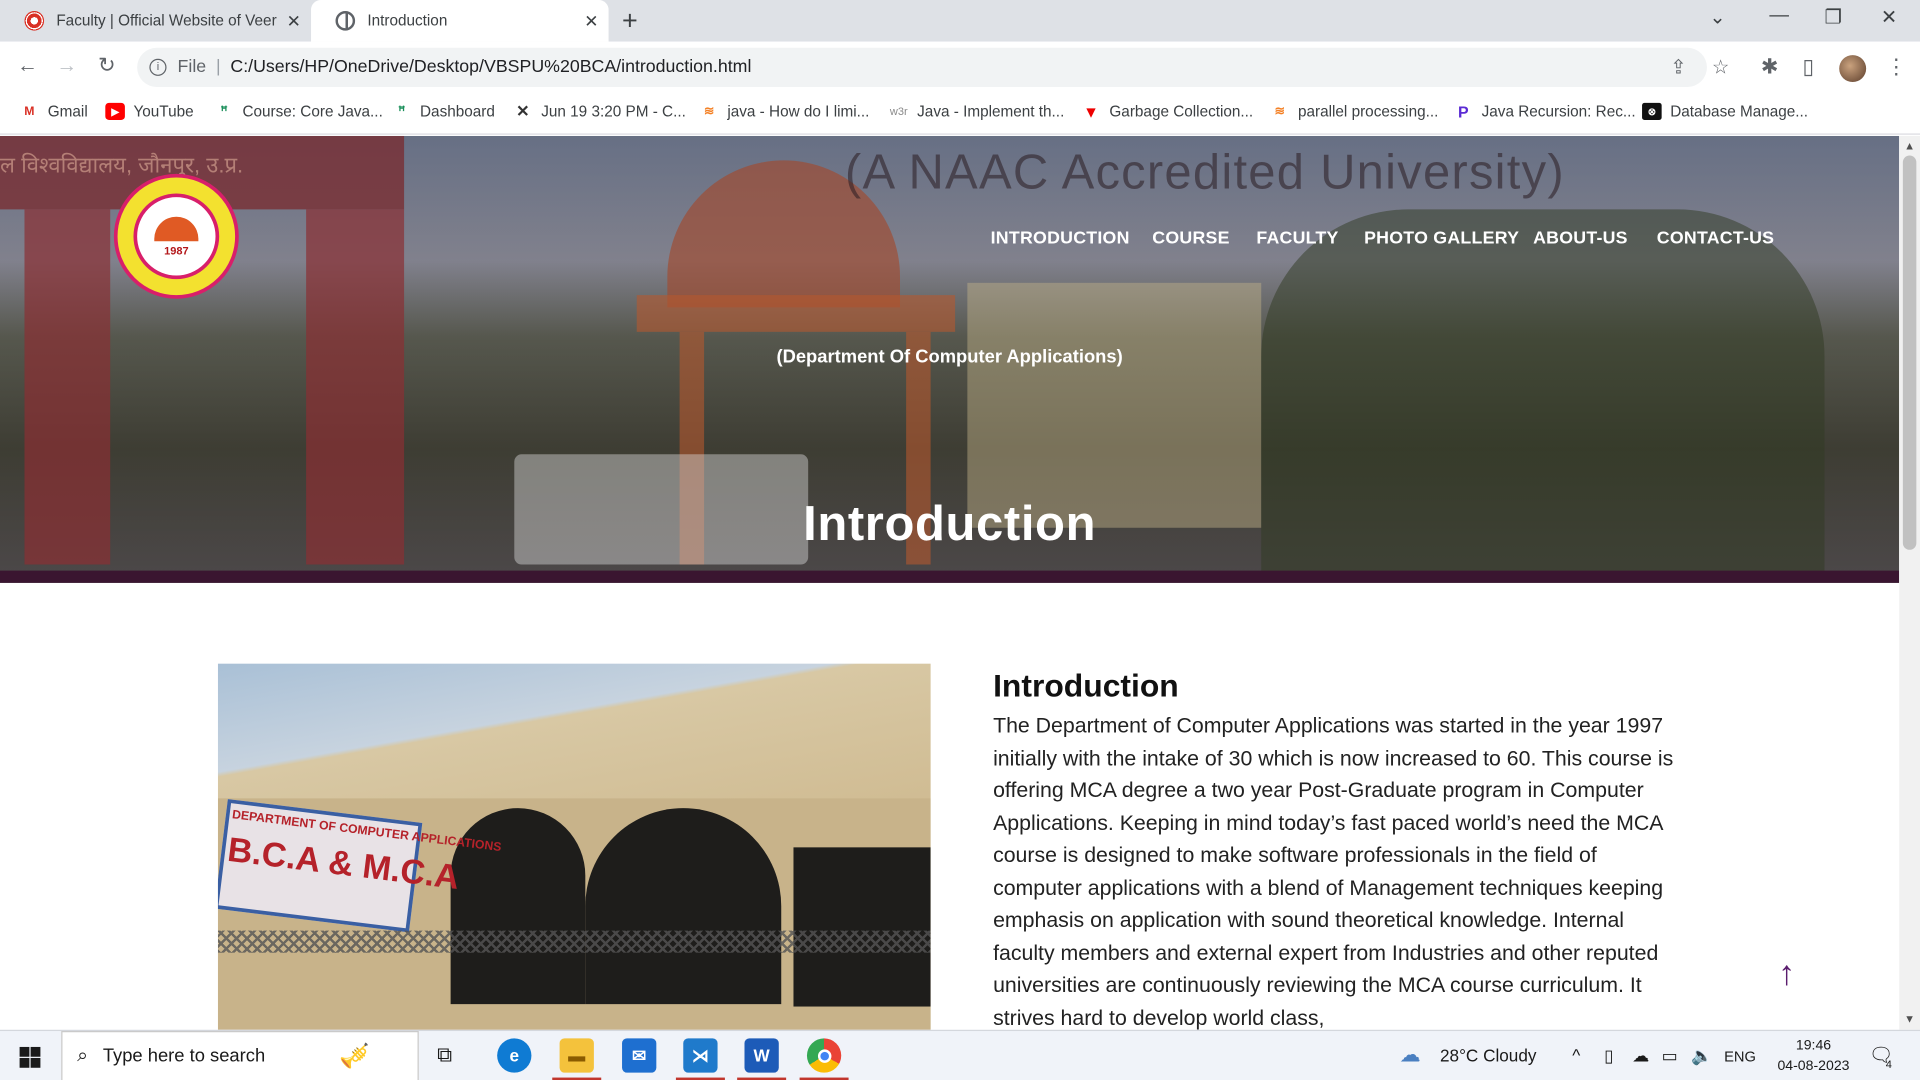 This screenshot has height=1080, width=1920. Describe the element at coordinates (444, 1055) in the screenshot. I see `task-view-icon: ⧉` at that location.